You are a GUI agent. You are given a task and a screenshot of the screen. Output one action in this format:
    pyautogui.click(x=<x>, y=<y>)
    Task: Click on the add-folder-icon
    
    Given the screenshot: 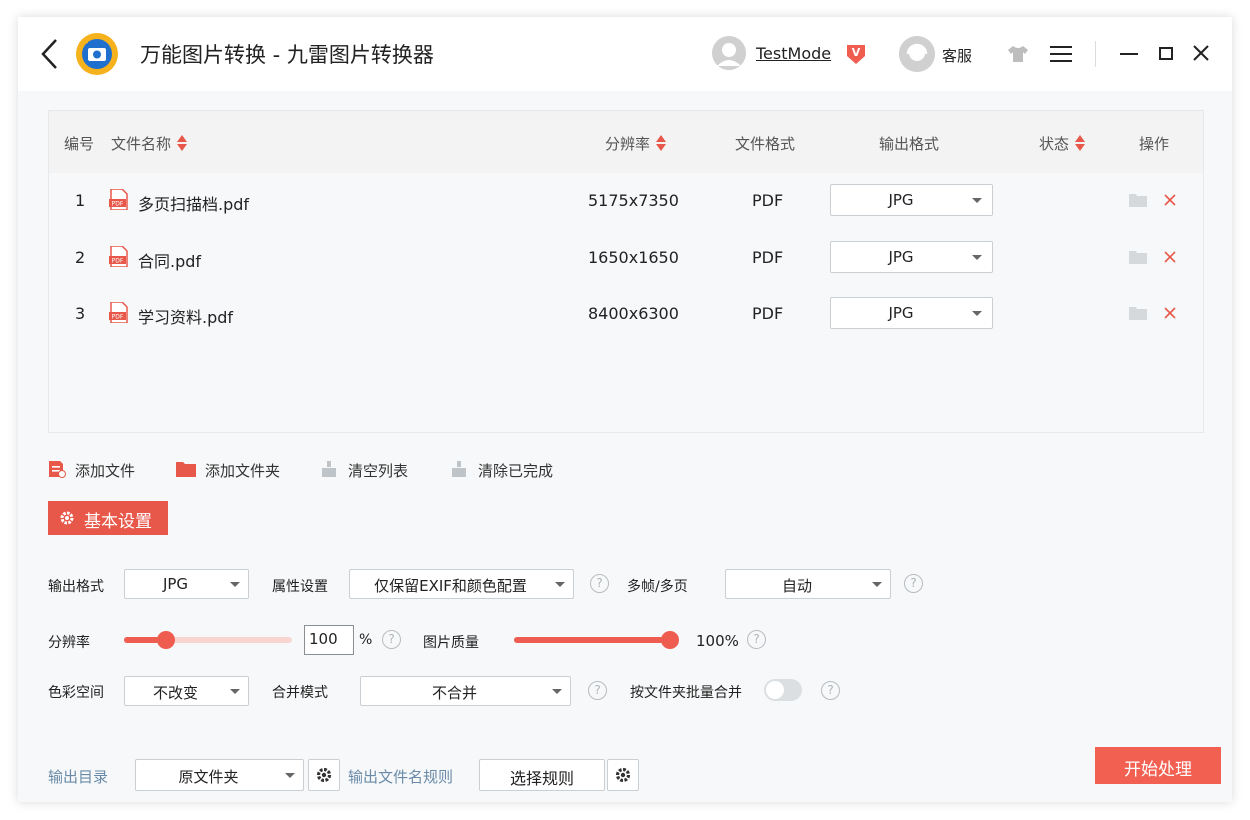 What is the action you would take?
    pyautogui.click(x=186, y=469)
    